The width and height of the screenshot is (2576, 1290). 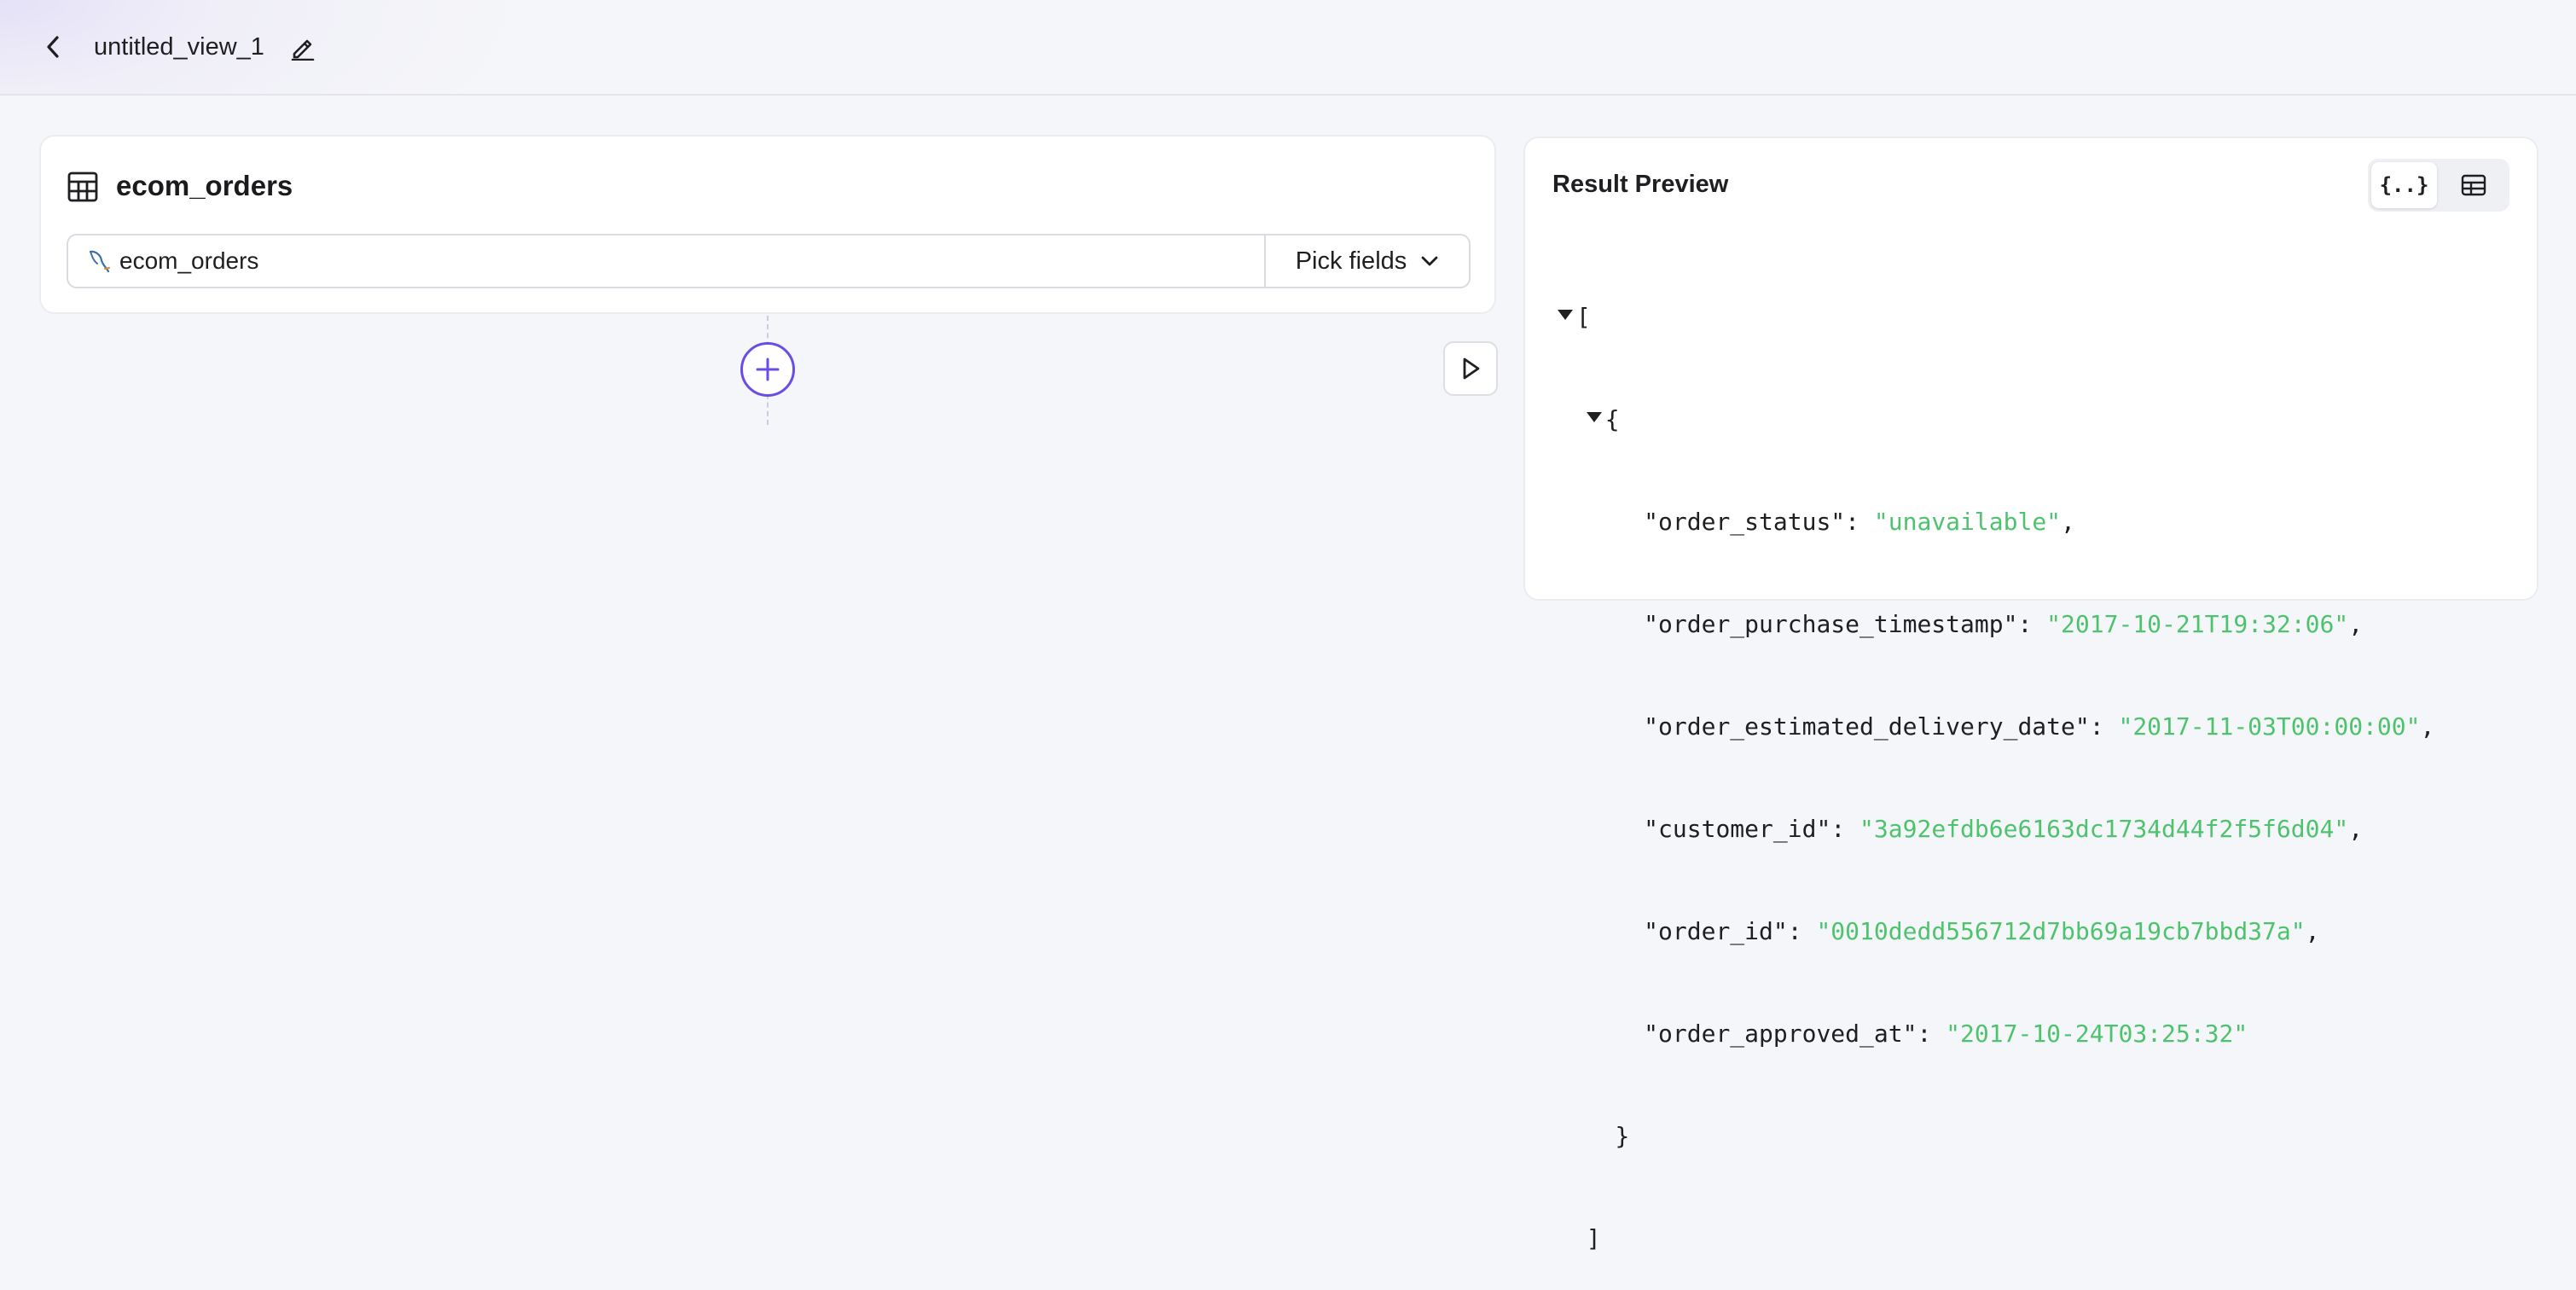 What do you see at coordinates (1996, 420) in the screenshot?
I see `json-object-open: {` at bounding box center [1996, 420].